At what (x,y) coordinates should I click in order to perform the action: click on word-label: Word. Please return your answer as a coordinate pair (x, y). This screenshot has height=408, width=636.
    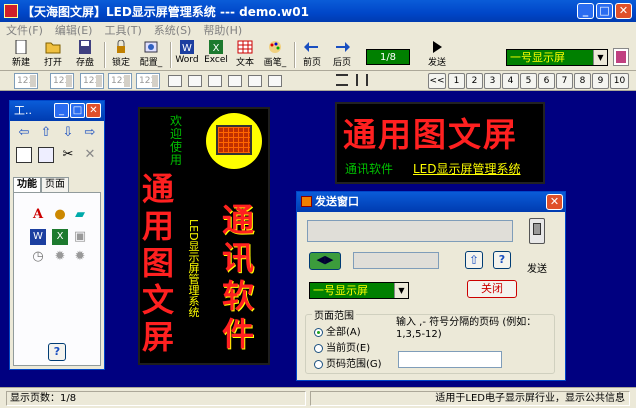
    Looking at the image, I should click on (187, 60).